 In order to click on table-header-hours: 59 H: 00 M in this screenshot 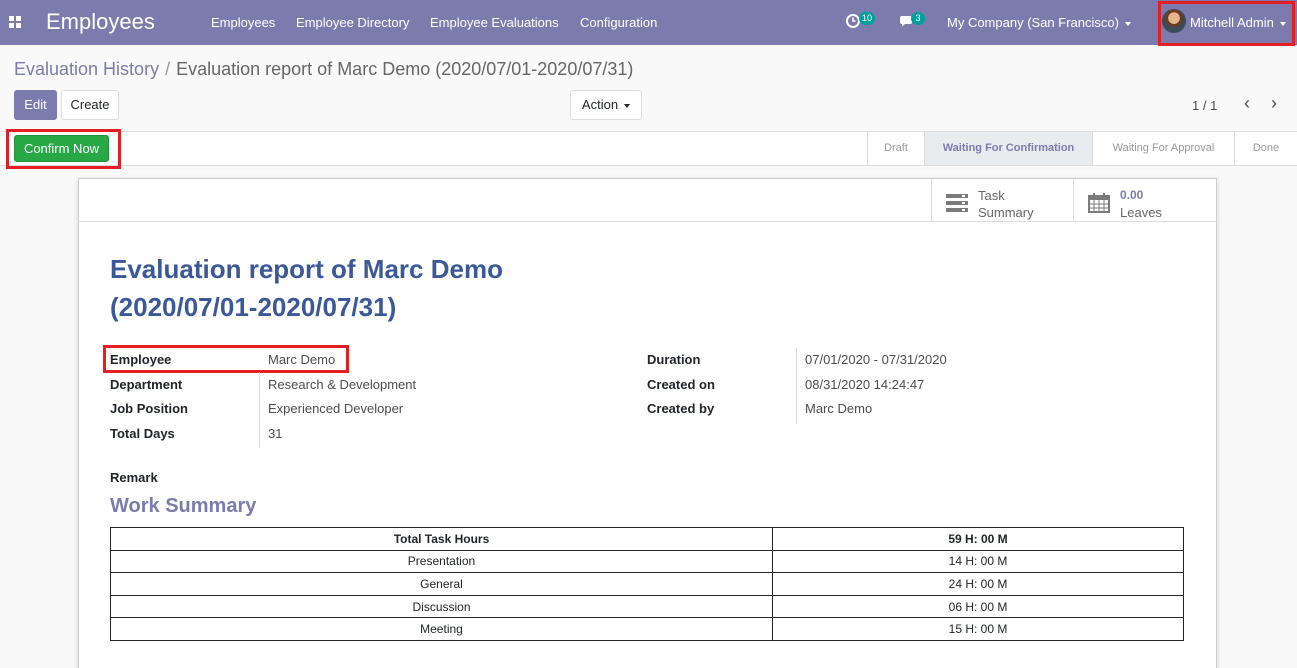, I will do `click(978, 539)`.